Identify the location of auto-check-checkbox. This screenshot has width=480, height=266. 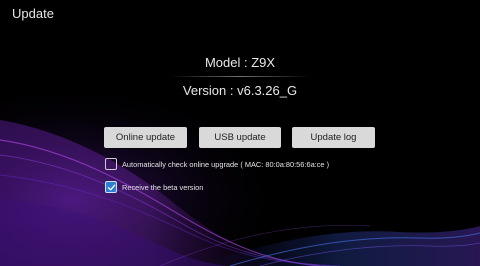
(111, 164).